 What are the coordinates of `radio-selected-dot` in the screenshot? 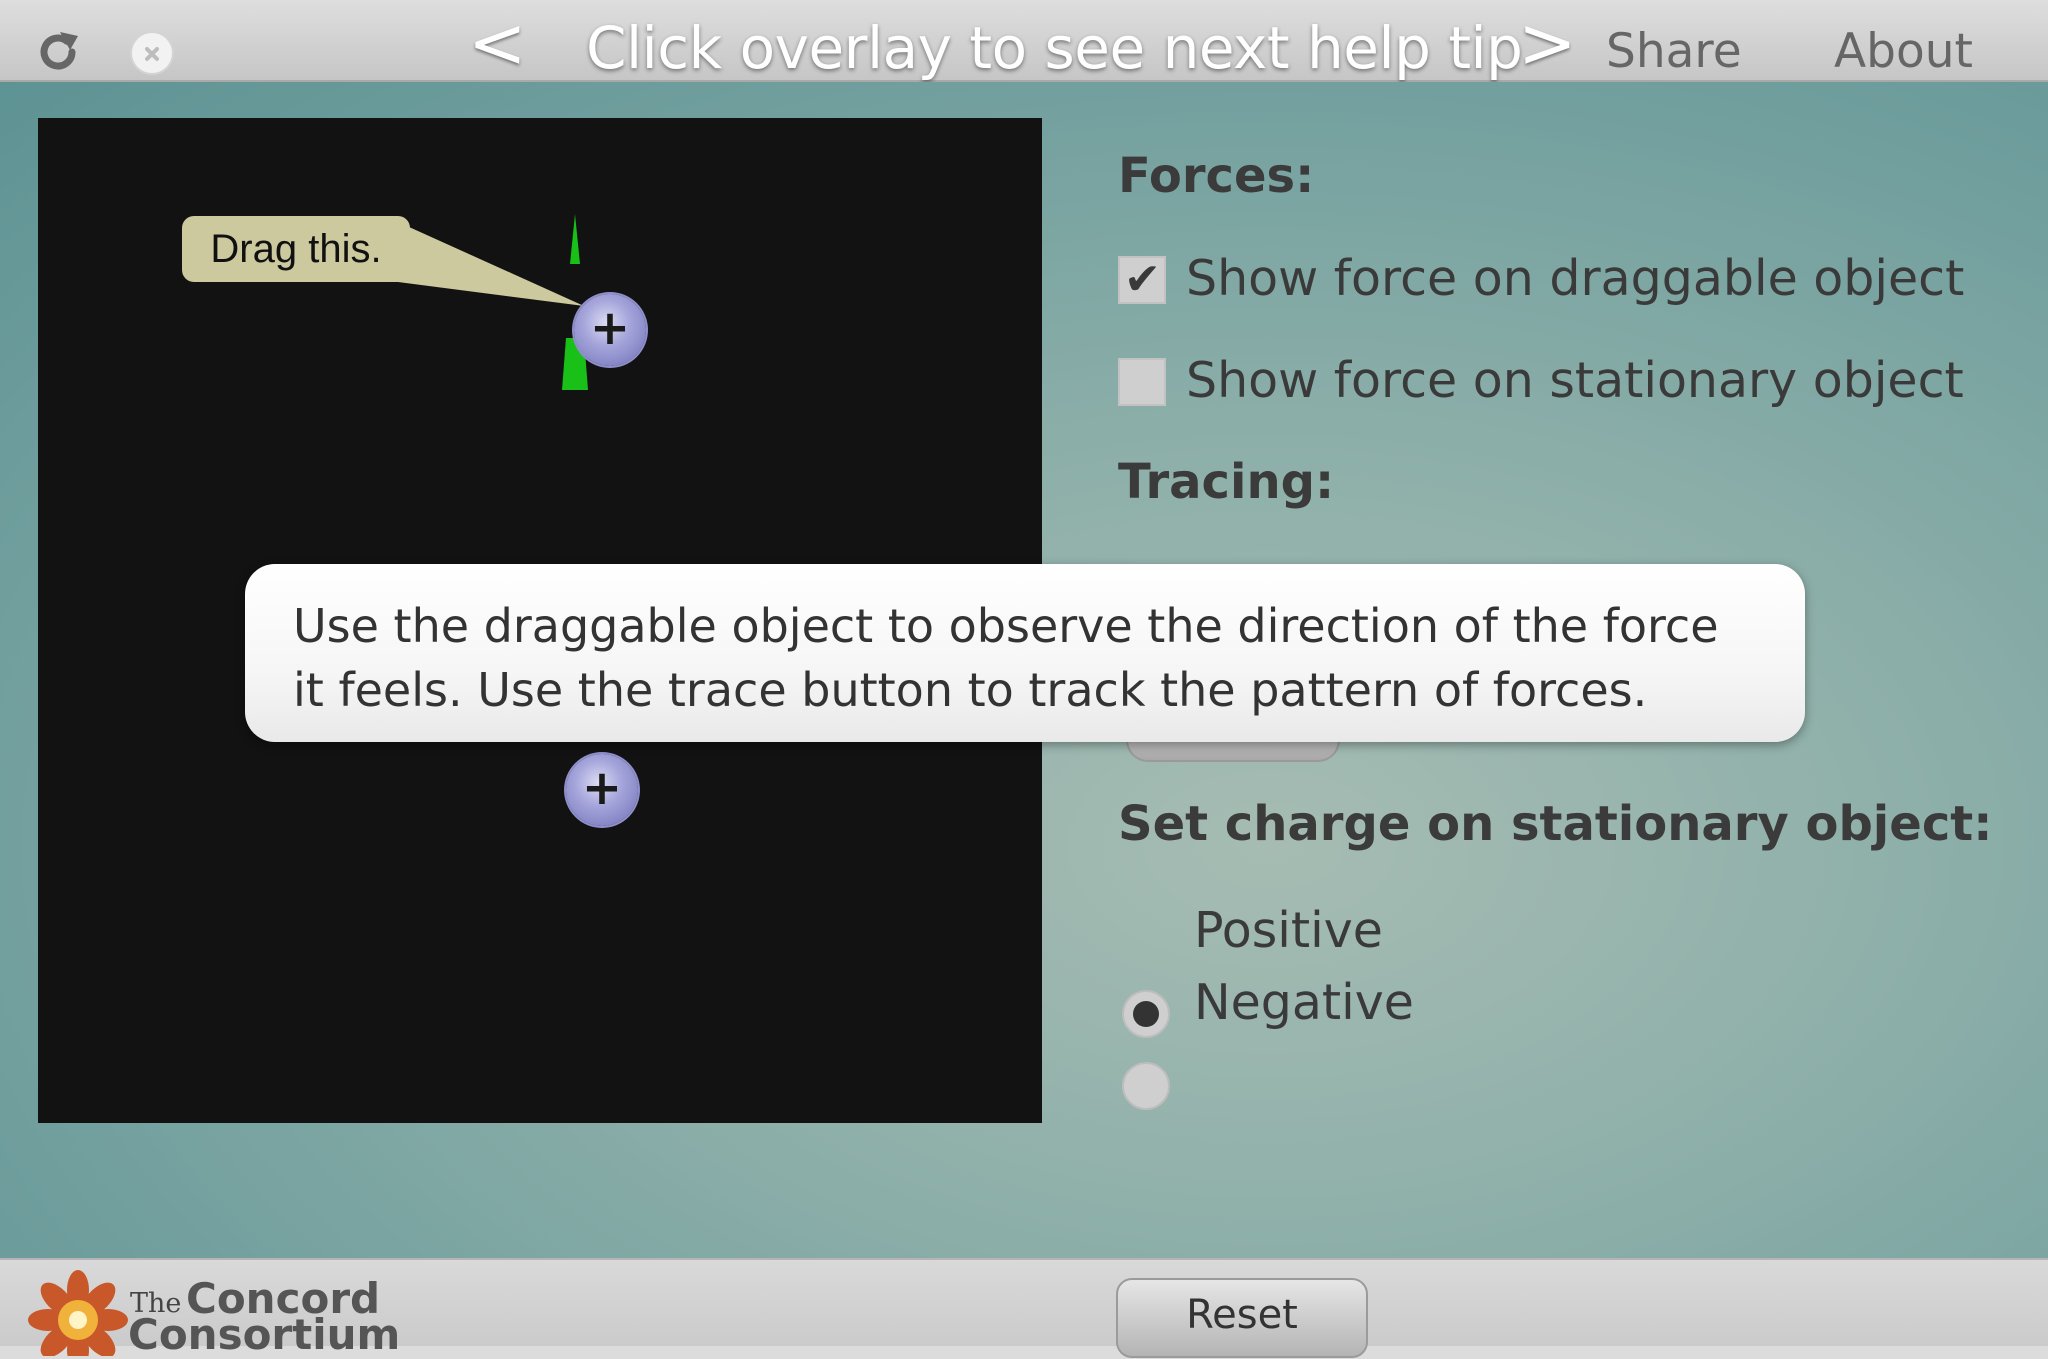 It's located at (1146, 1014).